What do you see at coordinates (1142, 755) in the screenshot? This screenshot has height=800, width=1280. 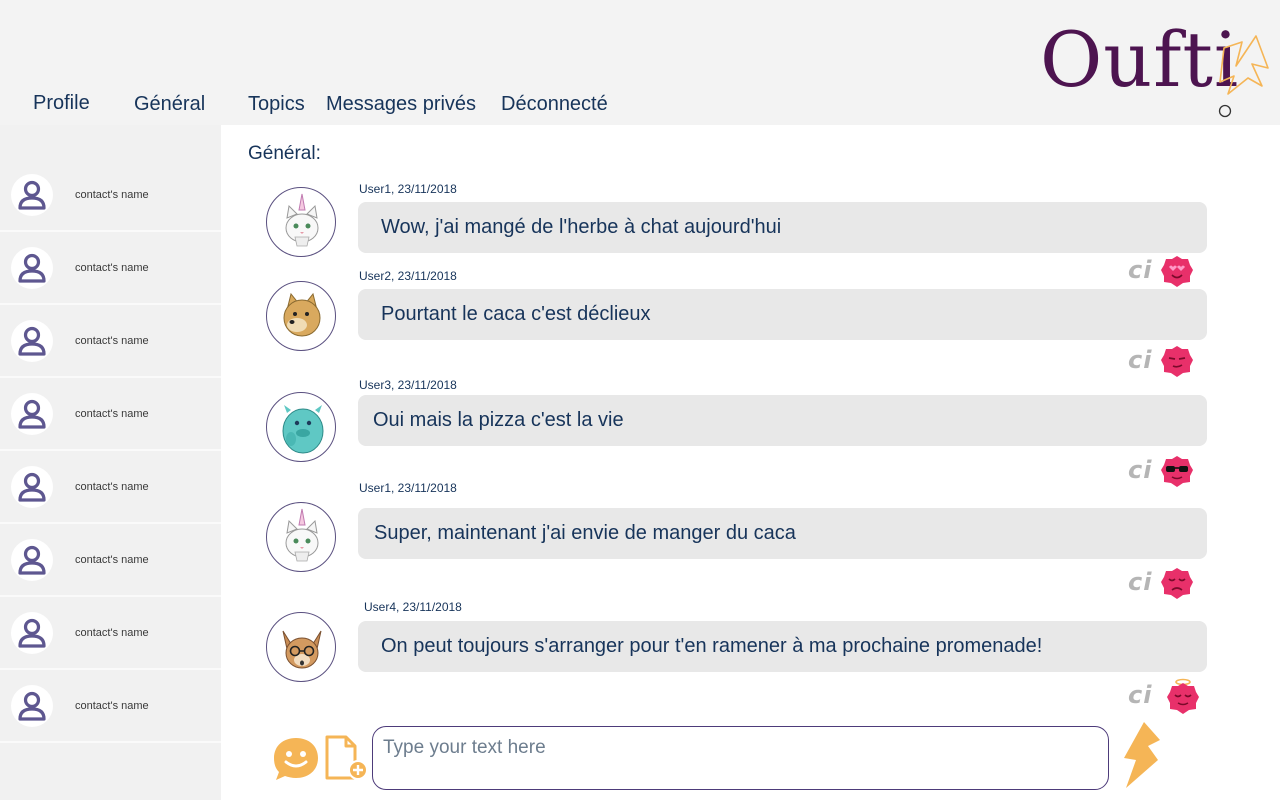 I see `send-lightning-icon` at bounding box center [1142, 755].